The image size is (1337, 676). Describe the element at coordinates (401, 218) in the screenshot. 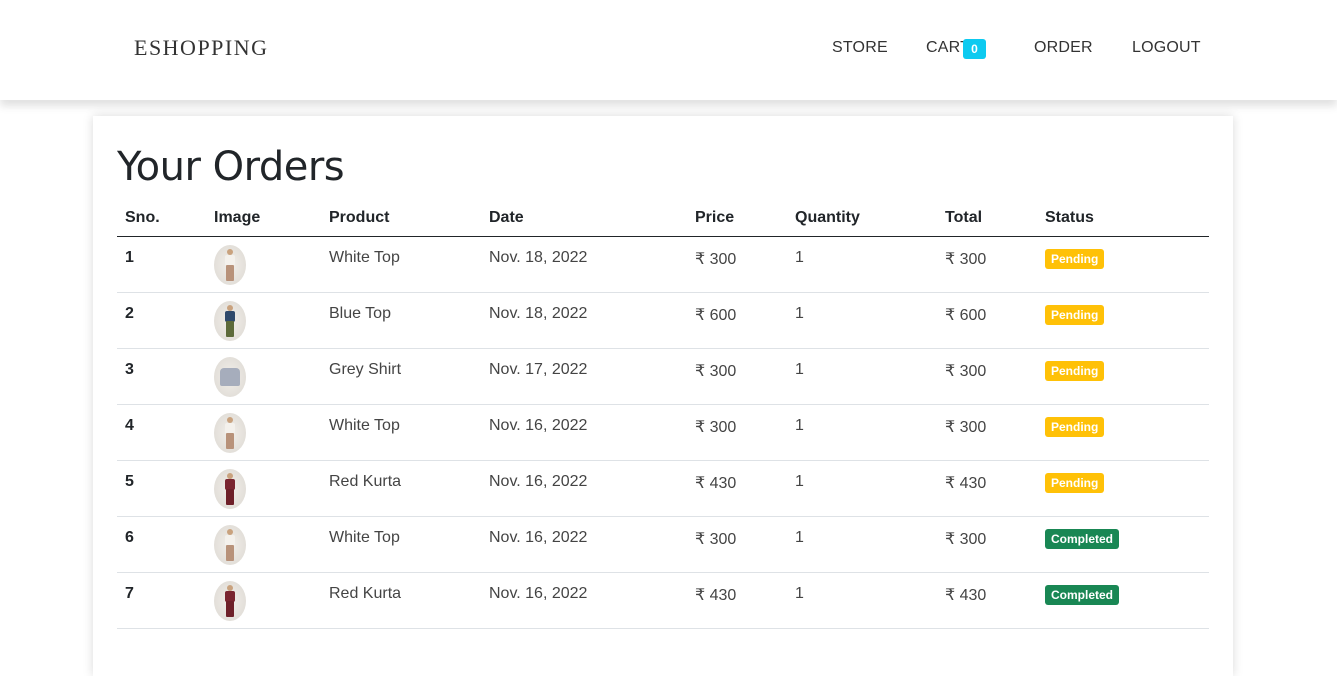

I see `header-product: Product` at that location.